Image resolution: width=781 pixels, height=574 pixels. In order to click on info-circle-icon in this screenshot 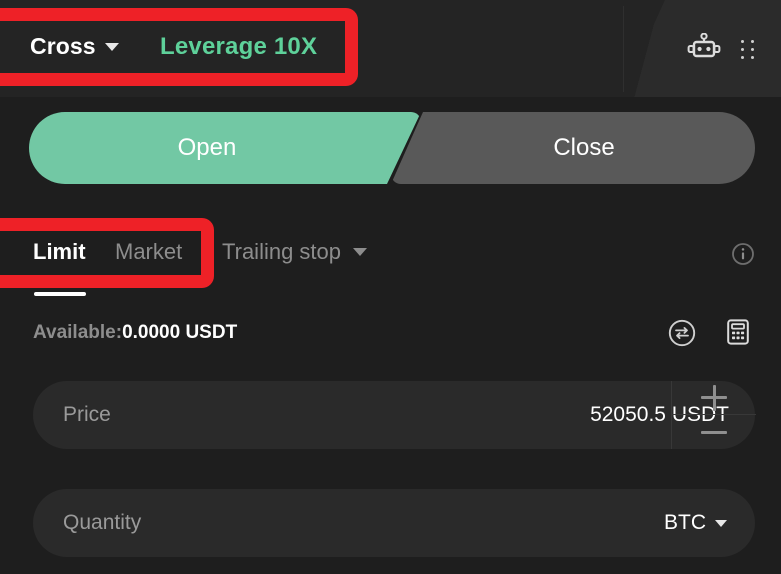, I will do `click(743, 254)`.